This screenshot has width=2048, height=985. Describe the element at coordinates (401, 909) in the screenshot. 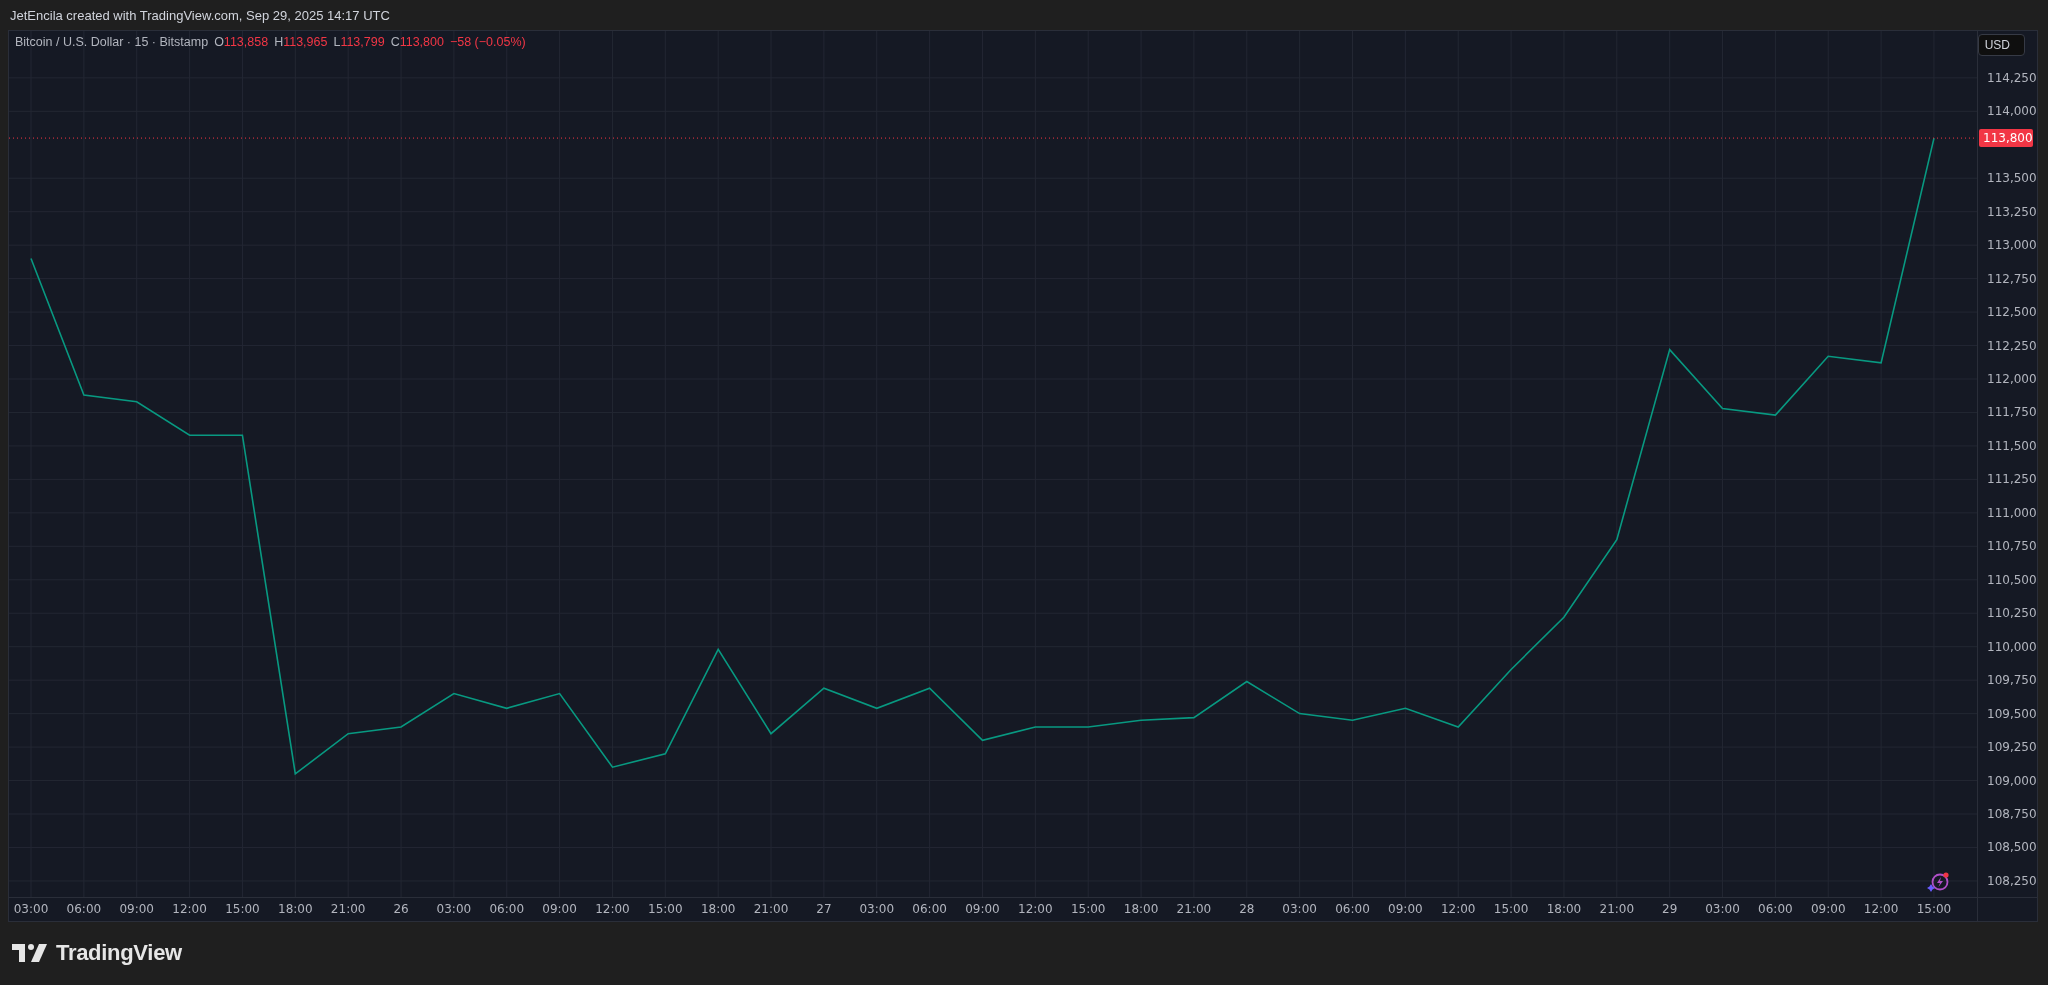

I see `time-axis-label: 26` at that location.